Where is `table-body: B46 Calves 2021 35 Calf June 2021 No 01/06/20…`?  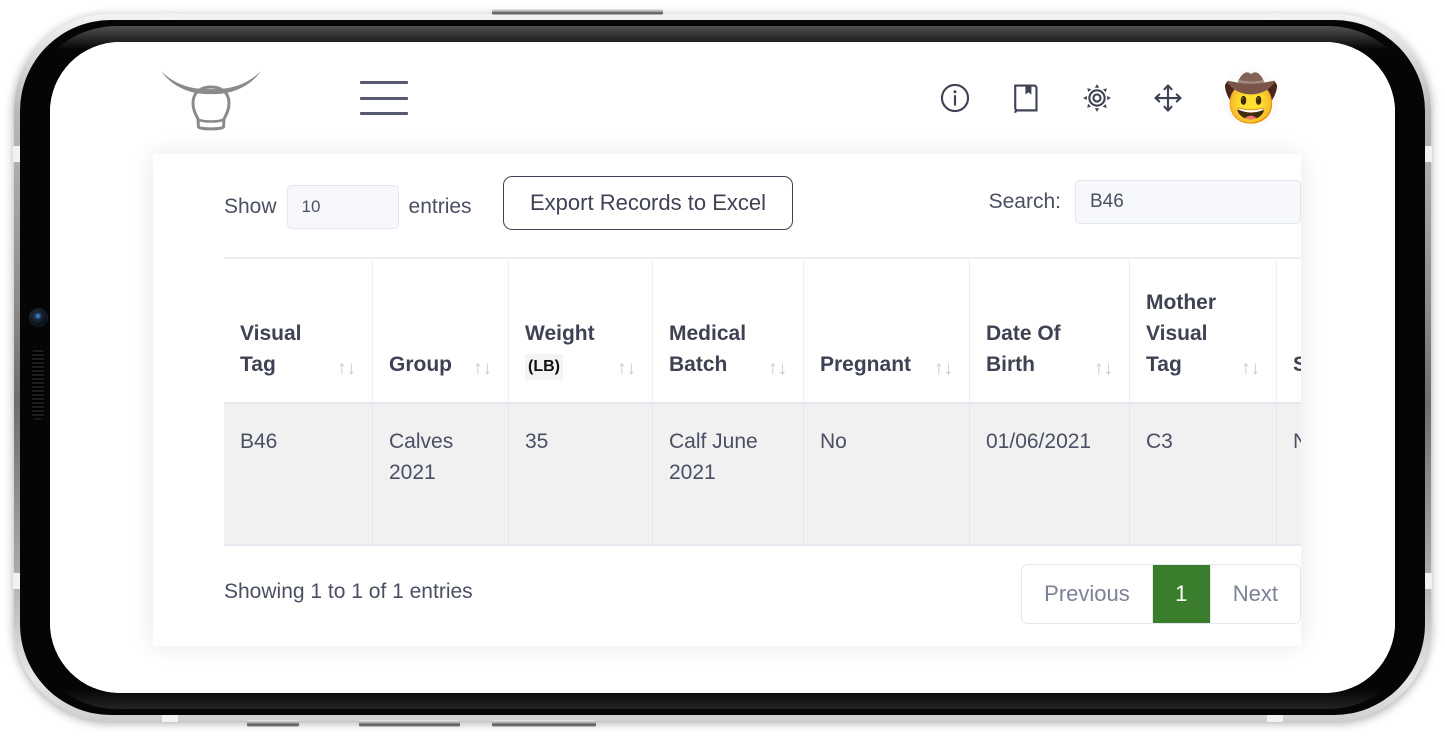 table-body: B46 Calves 2021 35 Calf June 2021 No 01/06/20… is located at coordinates (762, 475).